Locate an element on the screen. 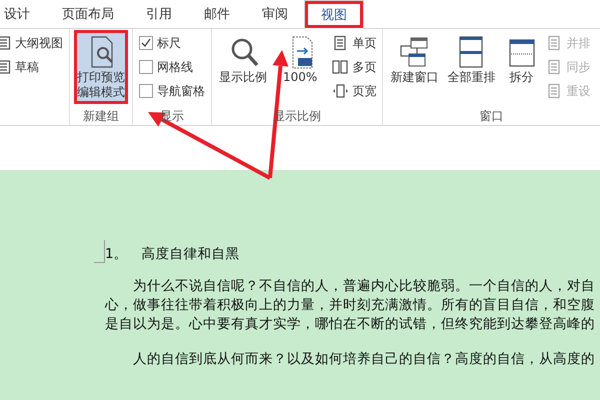  single-page-icon is located at coordinates (340, 43).